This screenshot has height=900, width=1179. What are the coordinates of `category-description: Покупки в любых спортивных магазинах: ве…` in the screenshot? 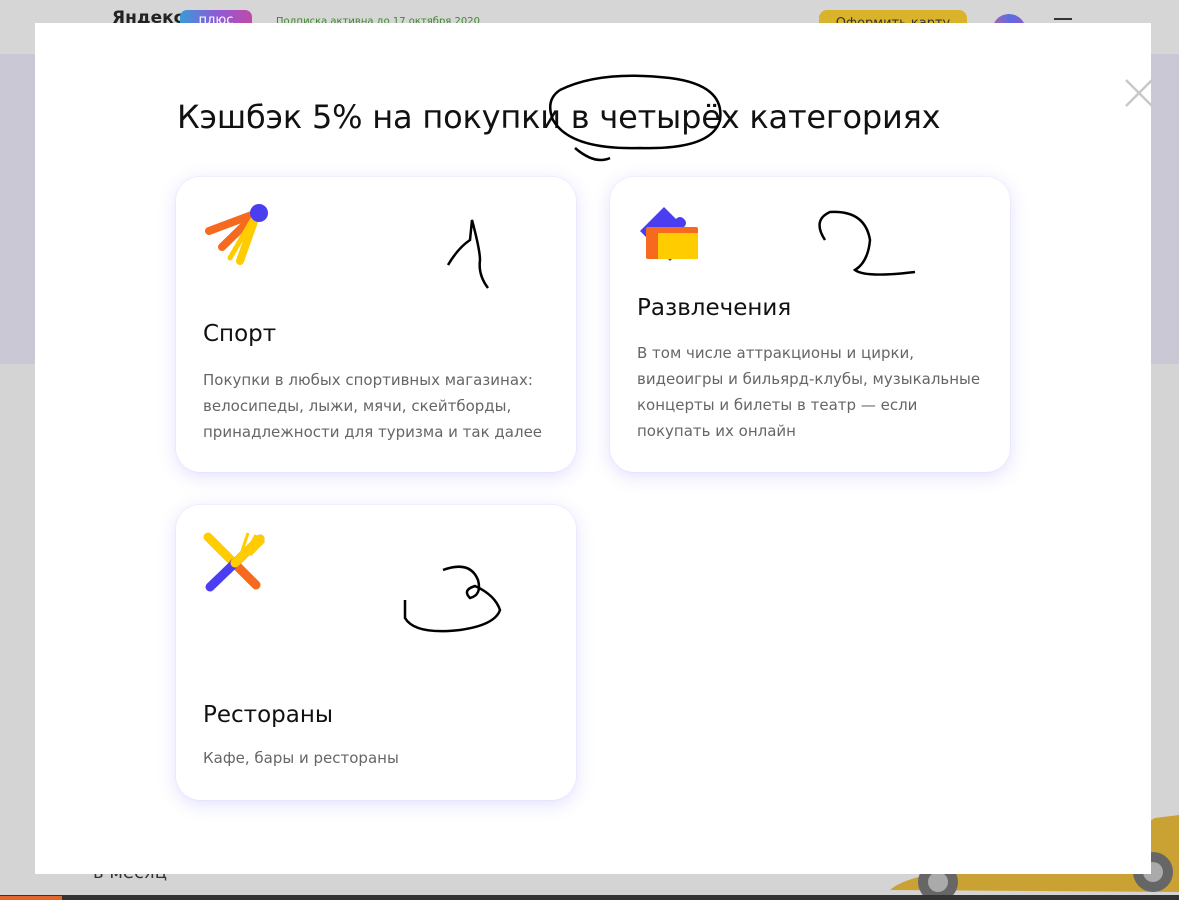 It's located at (373, 406).